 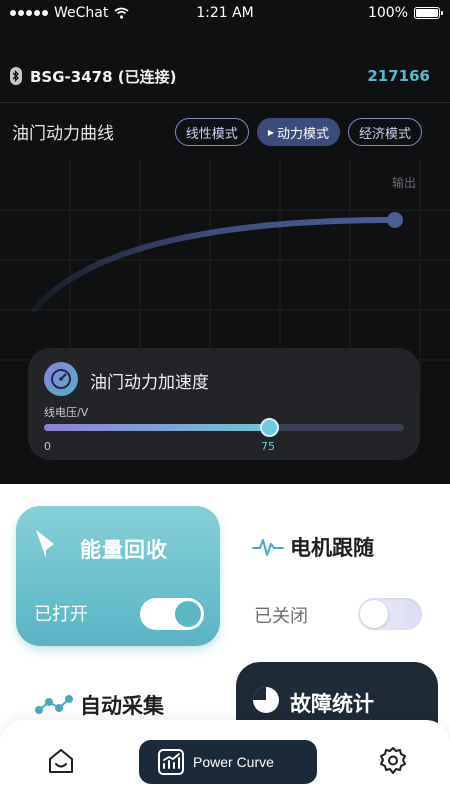 I want to click on play-triangle-icon: ▶, so click(x=270, y=132).